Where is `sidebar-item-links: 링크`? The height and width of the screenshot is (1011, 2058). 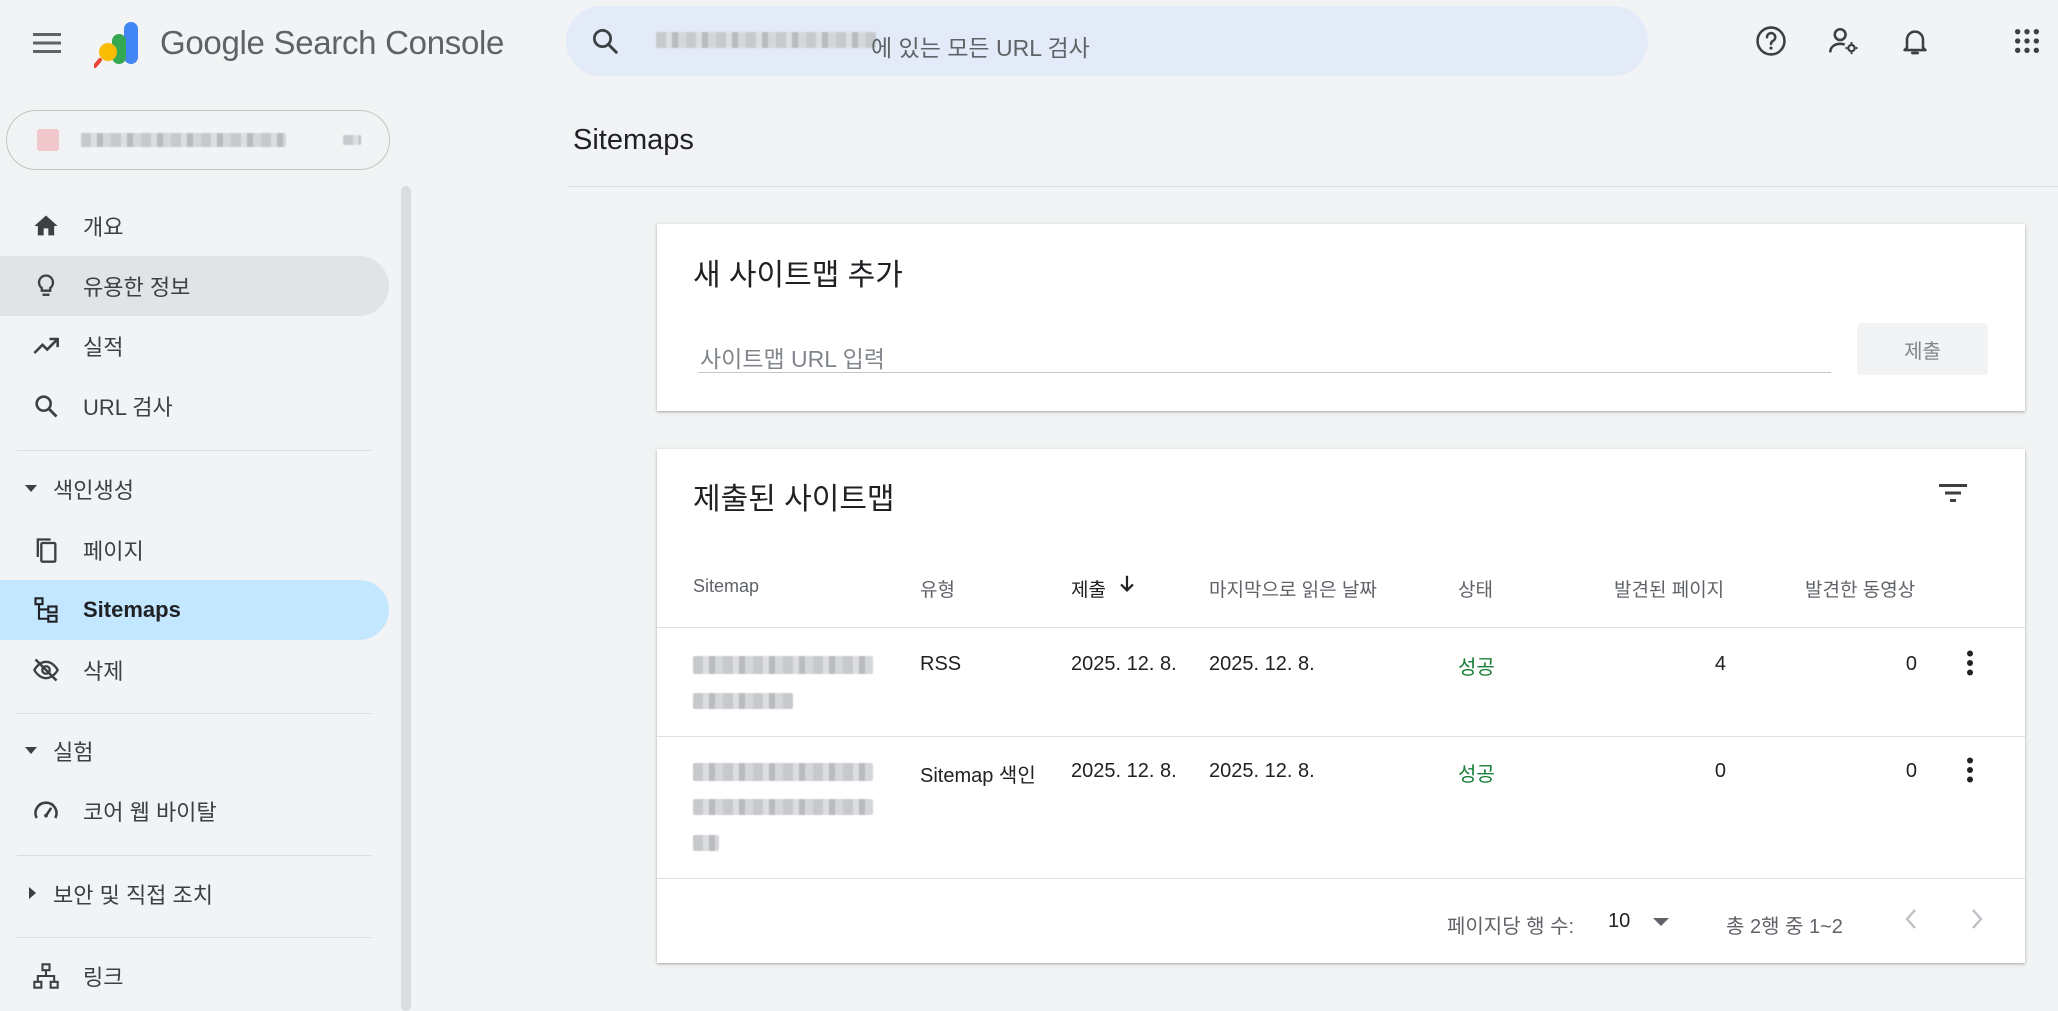 sidebar-item-links: 링크 is located at coordinates (194, 976).